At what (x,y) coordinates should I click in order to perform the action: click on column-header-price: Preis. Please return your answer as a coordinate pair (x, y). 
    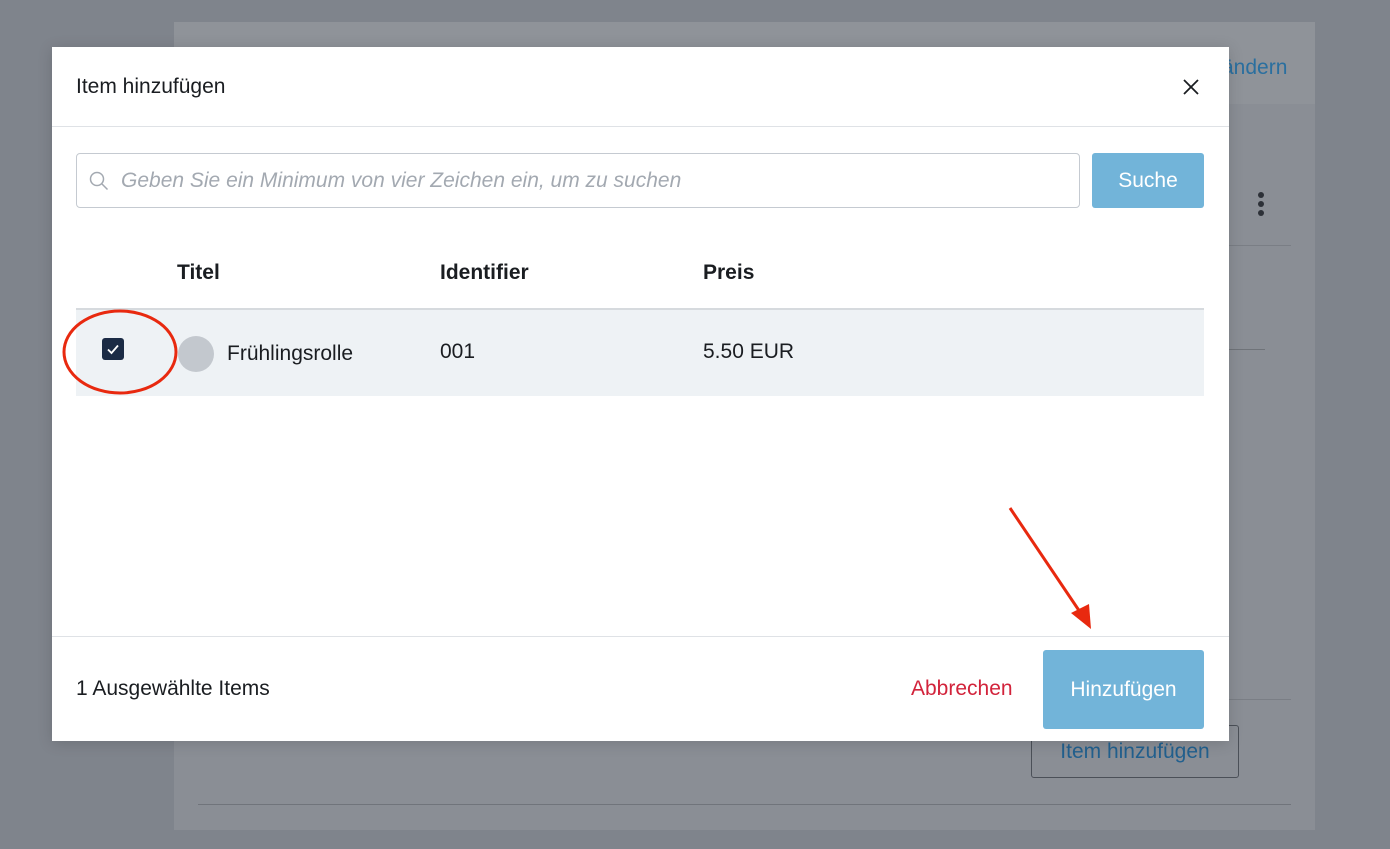
    Looking at the image, I should click on (729, 272).